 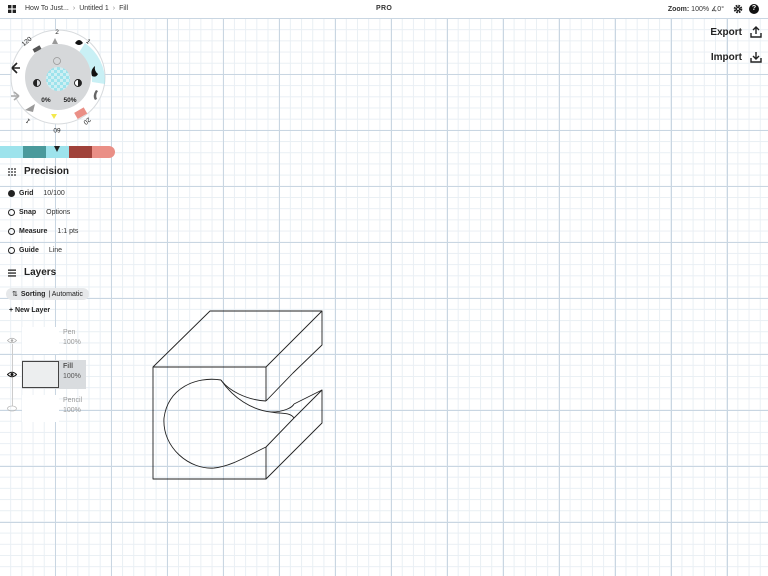 What do you see at coordinates (123, 8) in the screenshot?
I see `breadcrumb-layer: Fill` at bounding box center [123, 8].